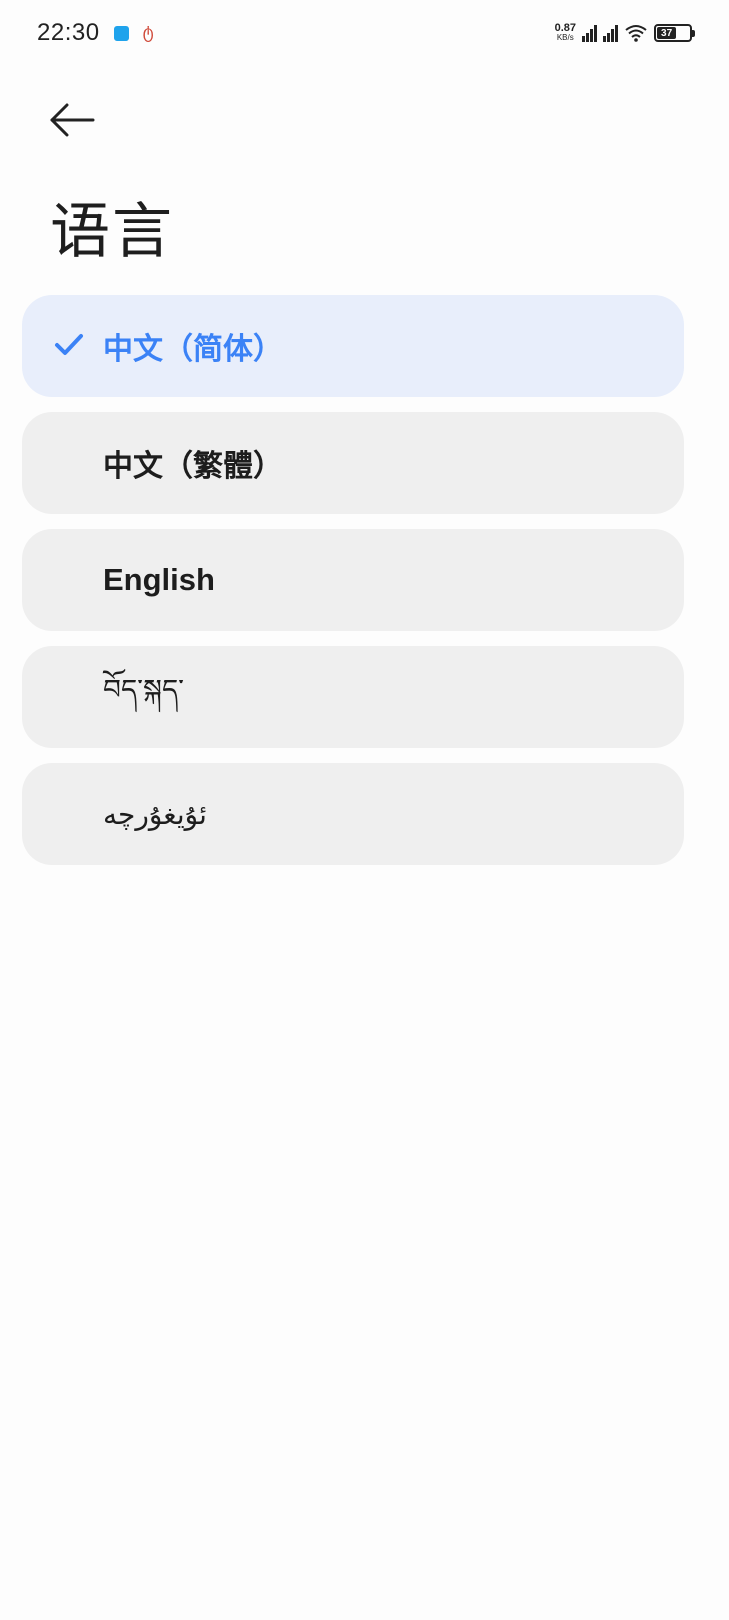 The image size is (729, 1620). I want to click on language-label: English, so click(159, 579).